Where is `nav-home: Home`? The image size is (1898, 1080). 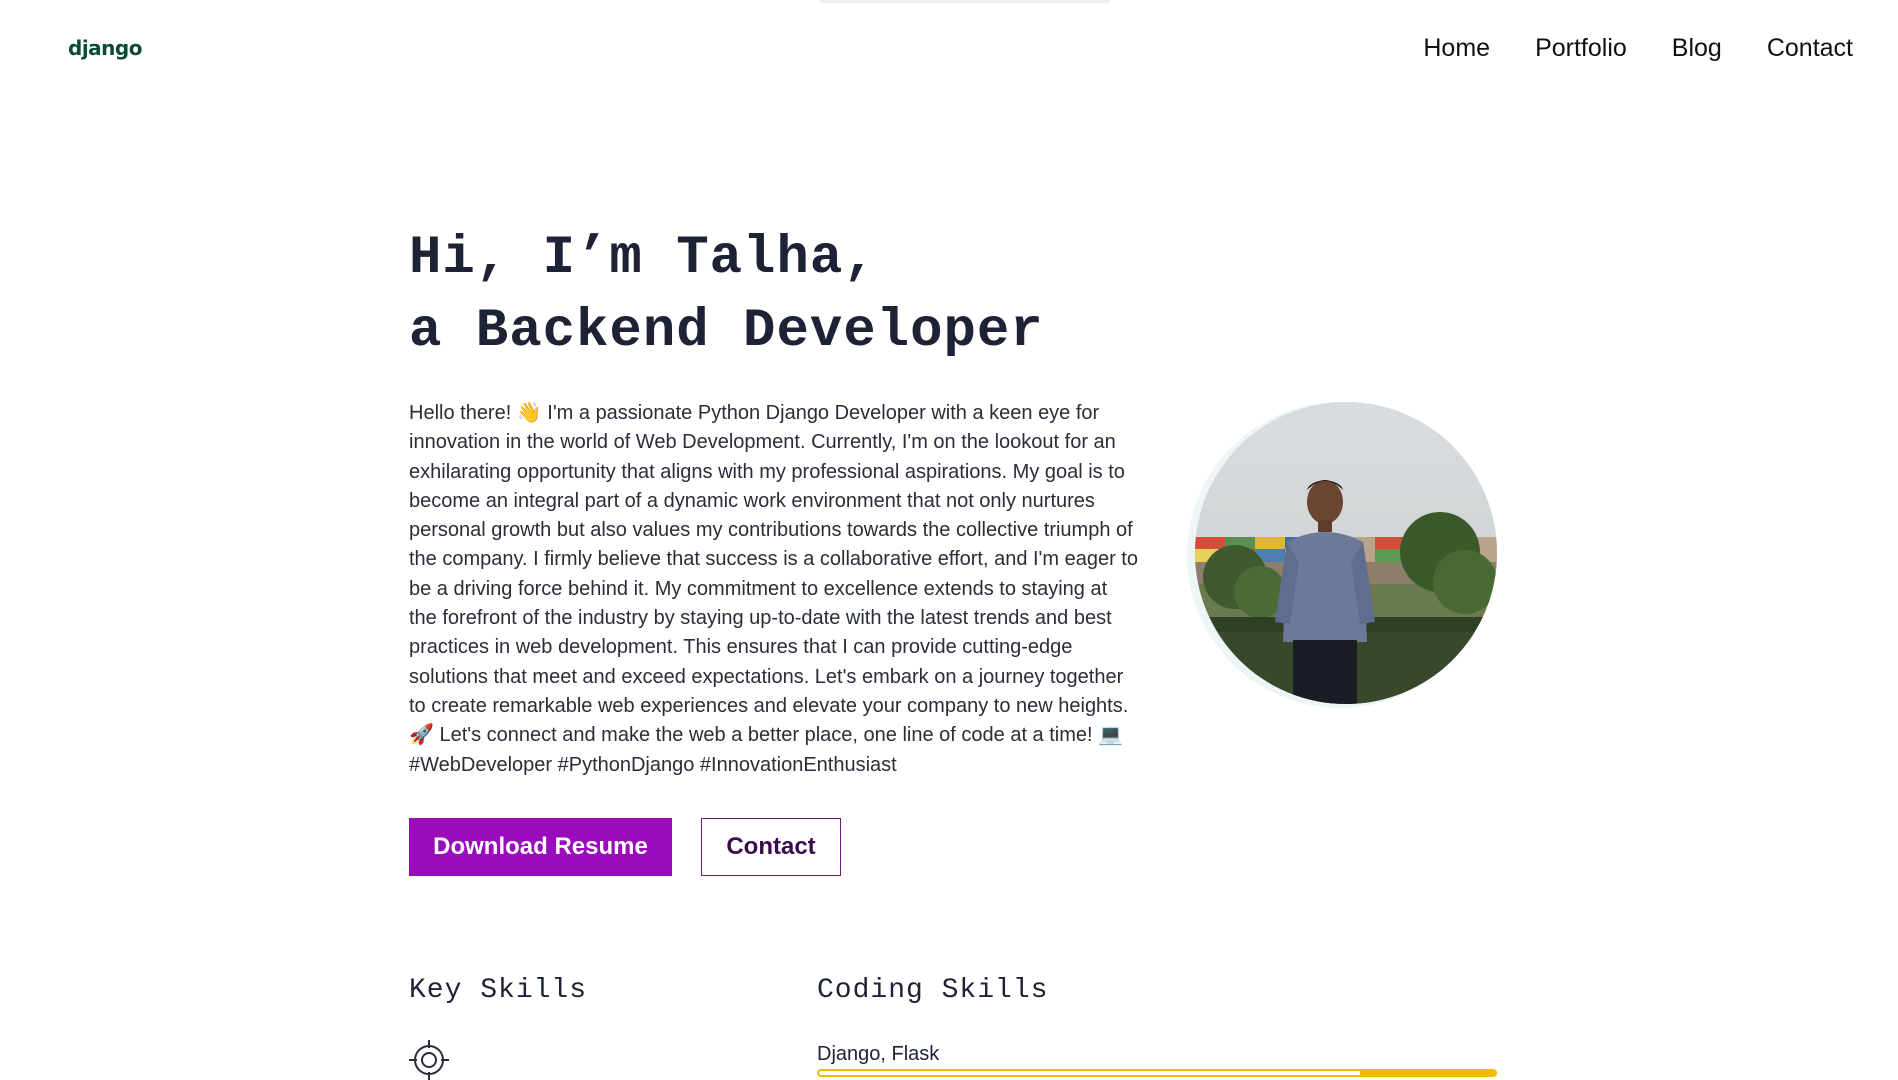
nav-home: Home is located at coordinates (1456, 48).